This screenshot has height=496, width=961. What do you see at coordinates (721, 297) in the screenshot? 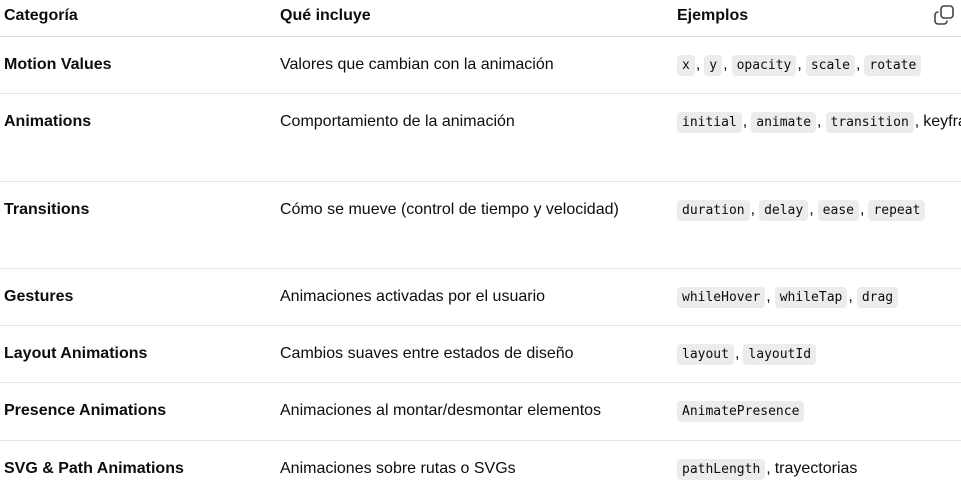
I see `code-example: whileHover` at bounding box center [721, 297].